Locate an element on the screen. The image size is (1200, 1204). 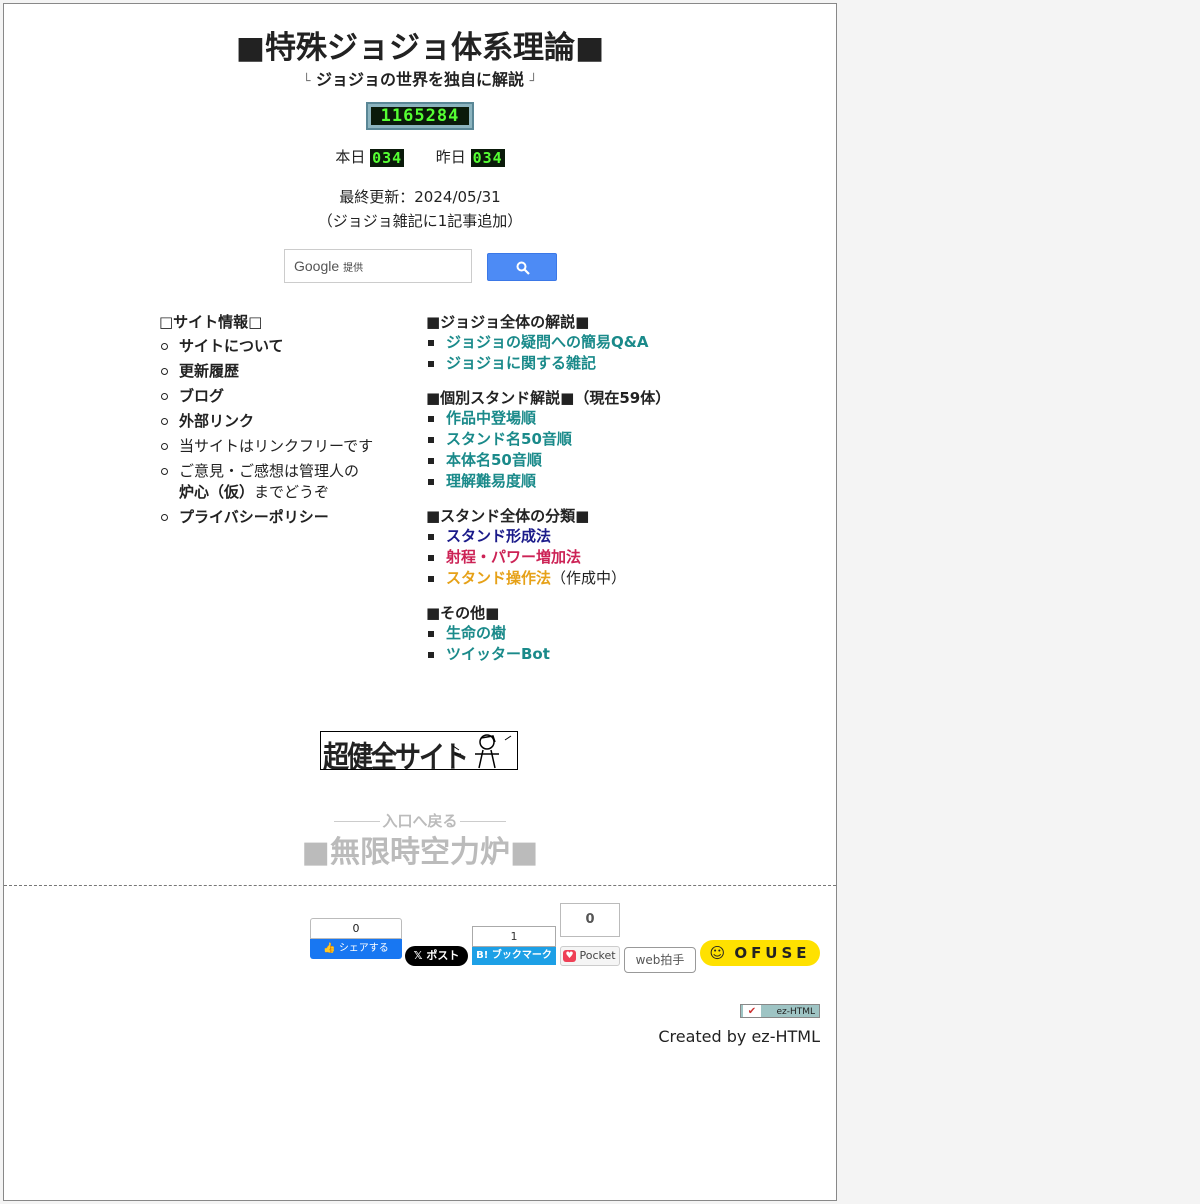
google-logo: Google is located at coordinates (317, 266).